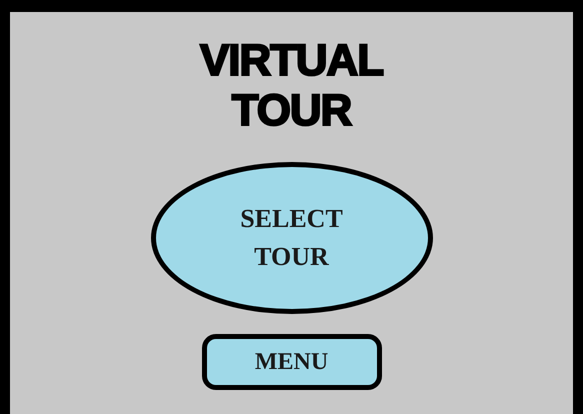  What do you see at coordinates (292, 362) in the screenshot?
I see `menu-button: MENU` at bounding box center [292, 362].